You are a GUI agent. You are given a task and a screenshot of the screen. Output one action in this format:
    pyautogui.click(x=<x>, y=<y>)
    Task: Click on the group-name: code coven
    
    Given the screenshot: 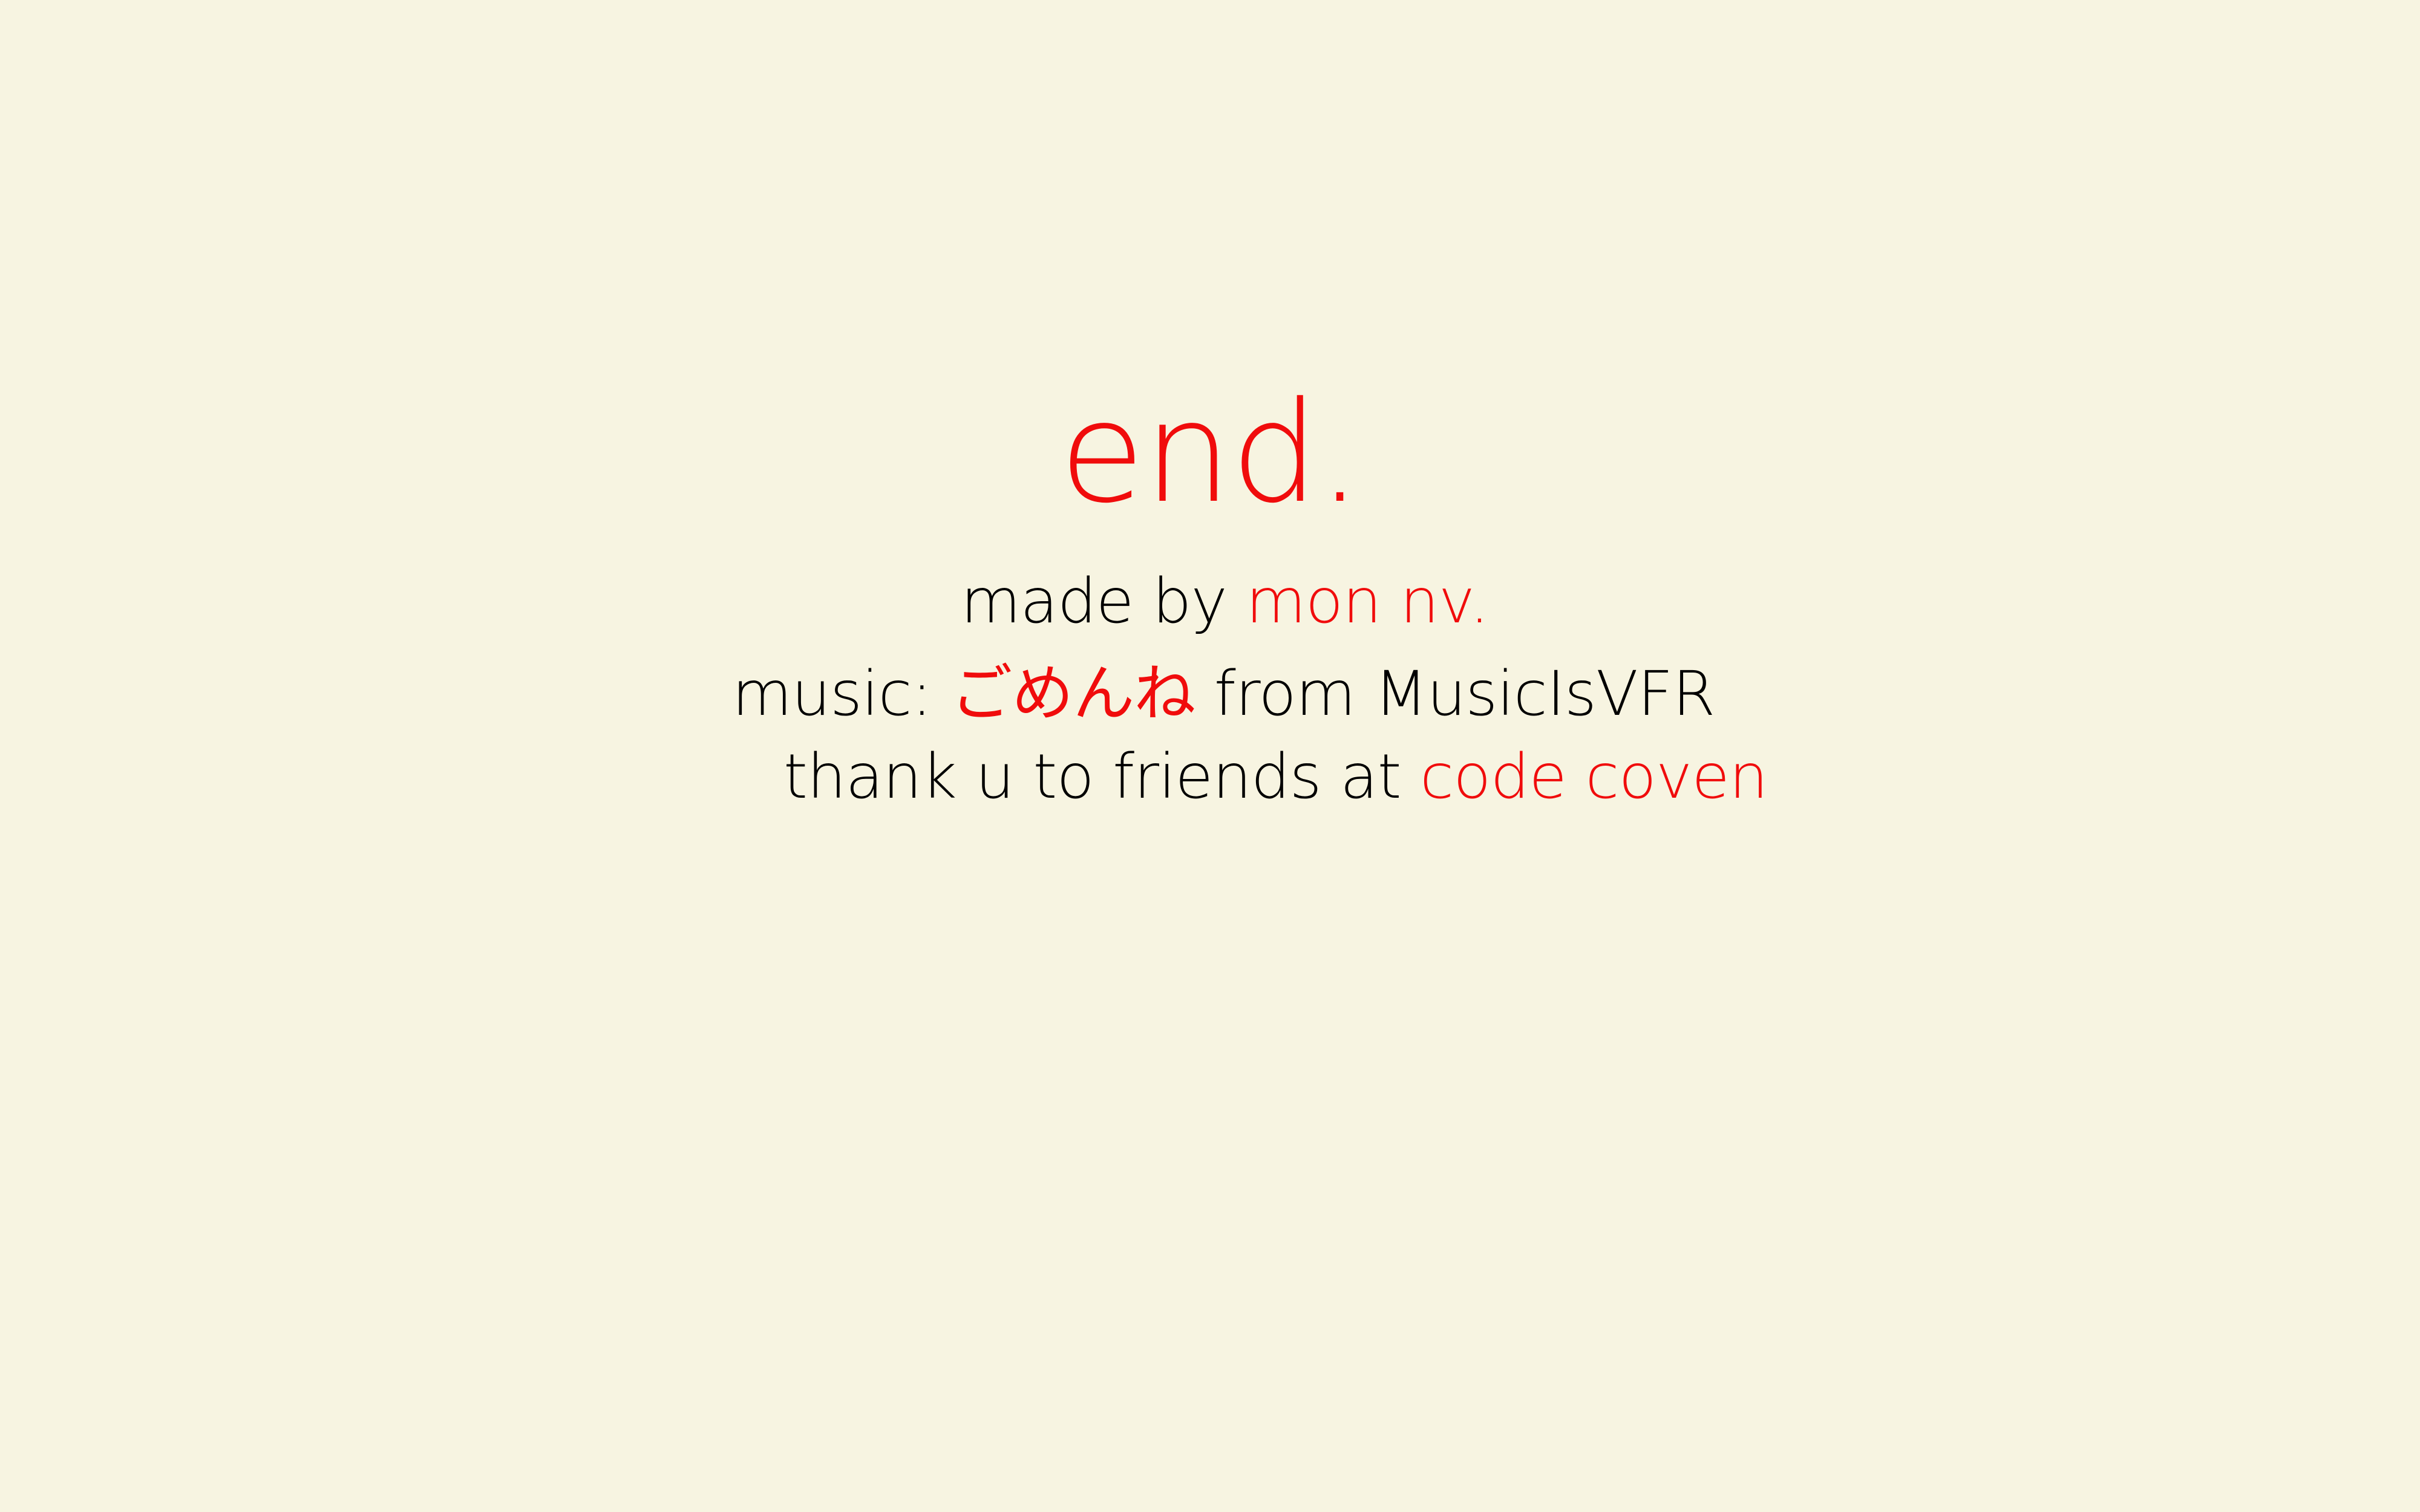 What is the action you would take?
    pyautogui.click(x=1594, y=777)
    